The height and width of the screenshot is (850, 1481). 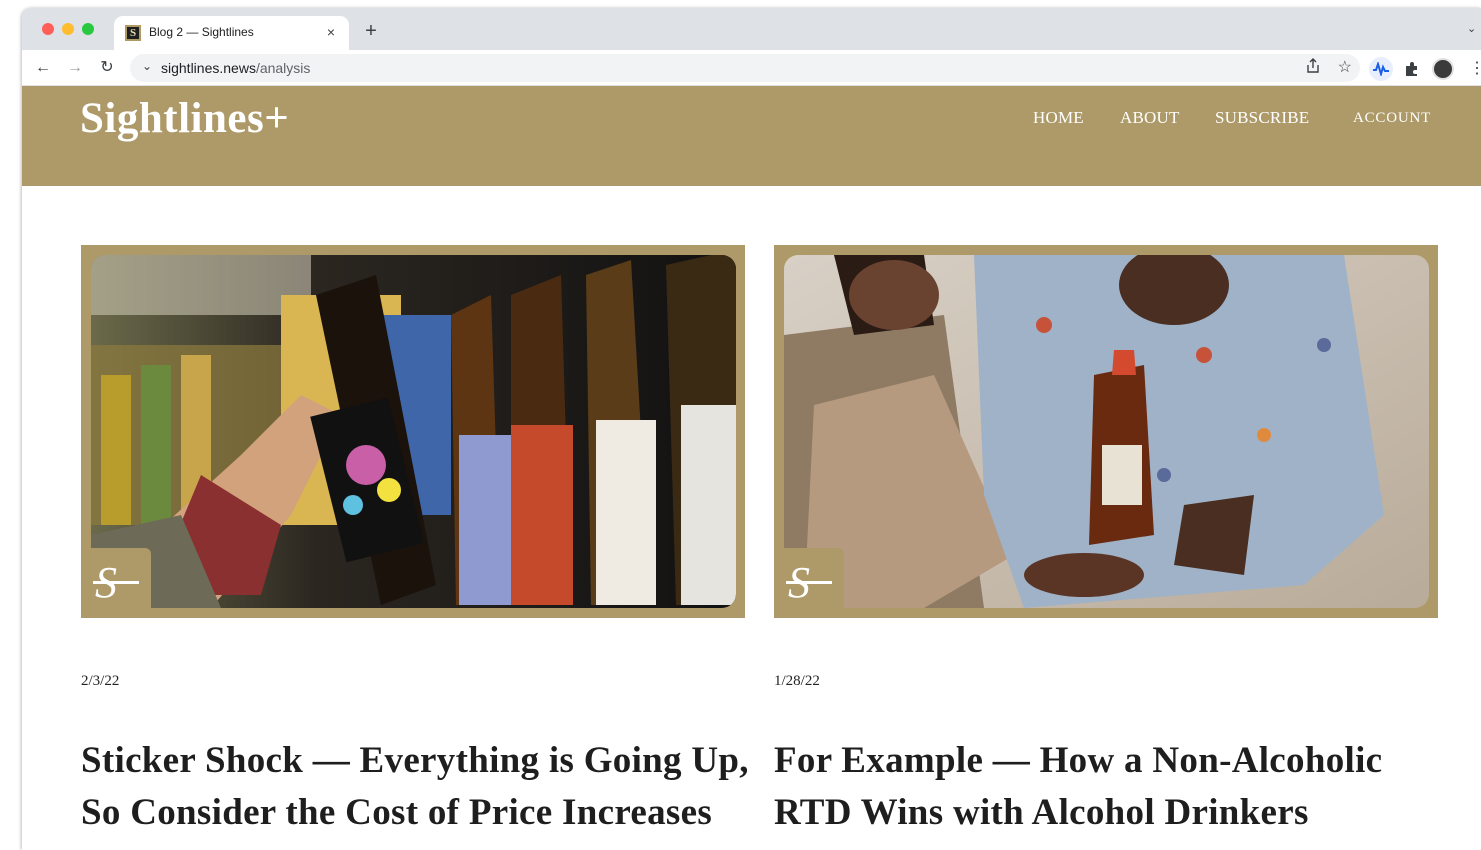 What do you see at coordinates (11, 425) in the screenshot?
I see `desktop-edge` at bounding box center [11, 425].